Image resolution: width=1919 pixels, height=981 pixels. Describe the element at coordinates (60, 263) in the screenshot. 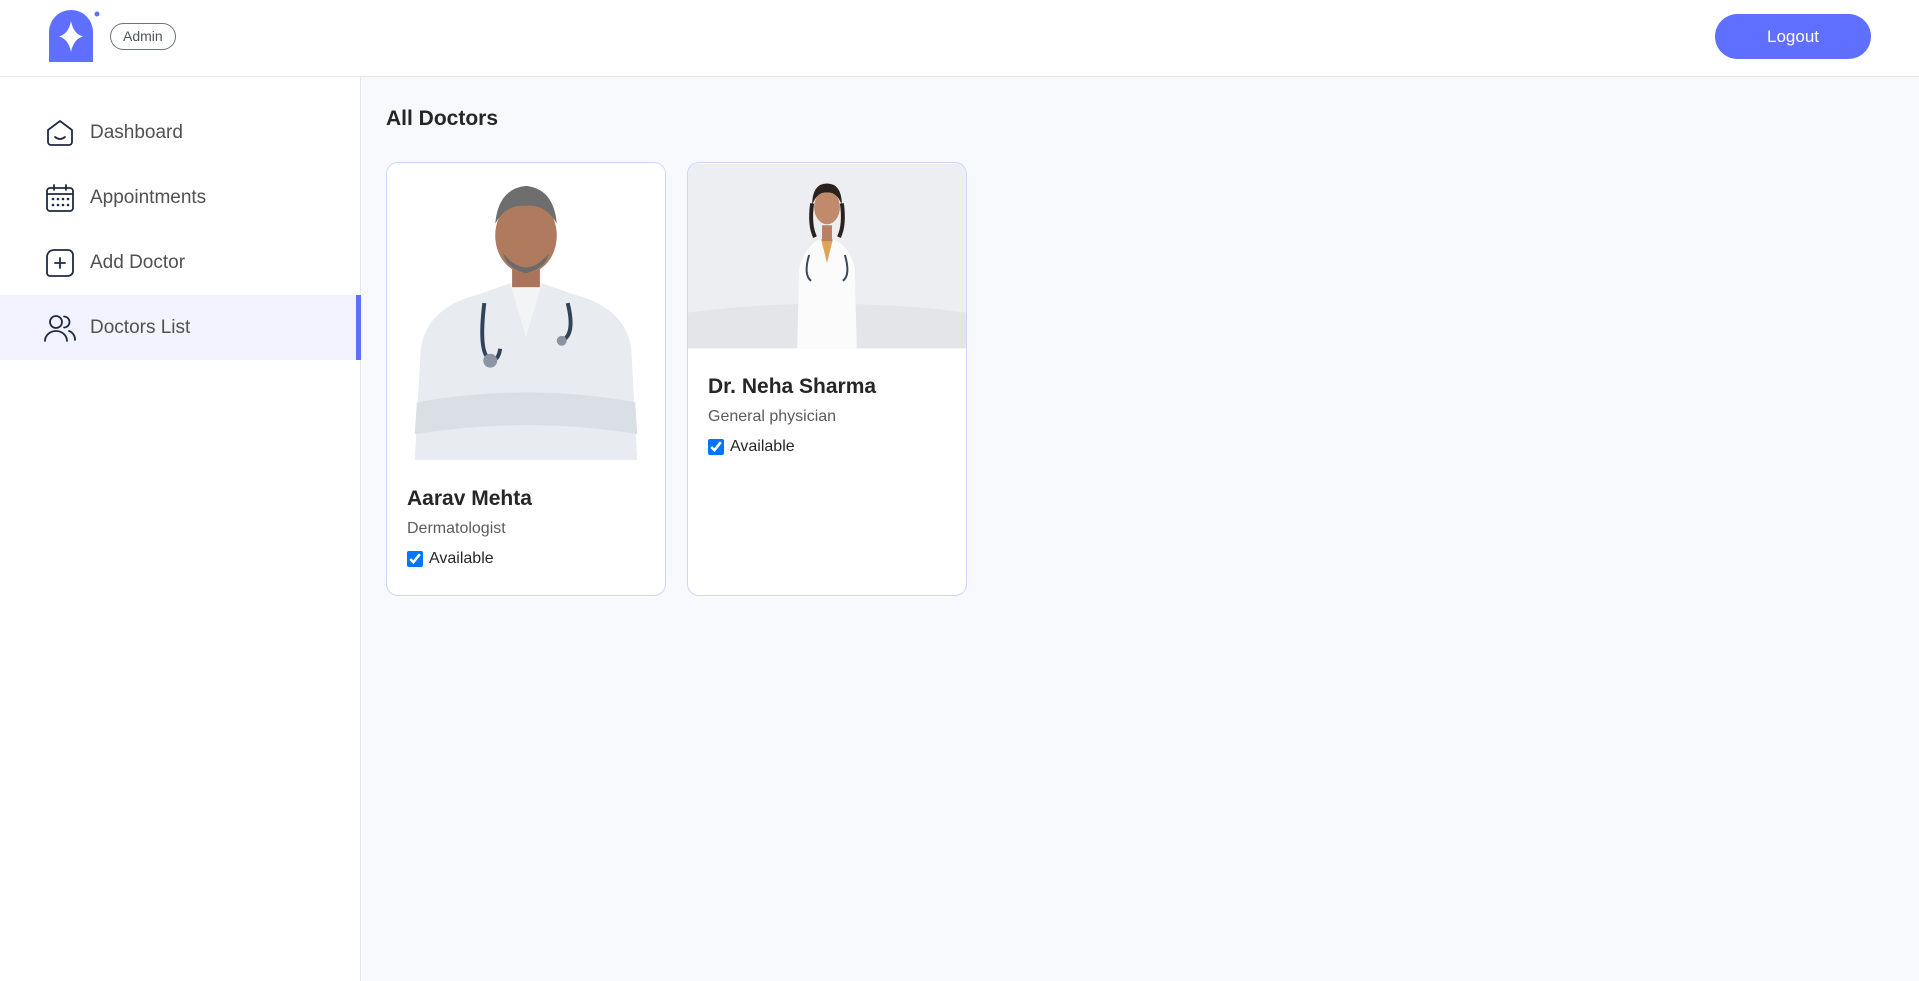

I see `add-icon` at that location.